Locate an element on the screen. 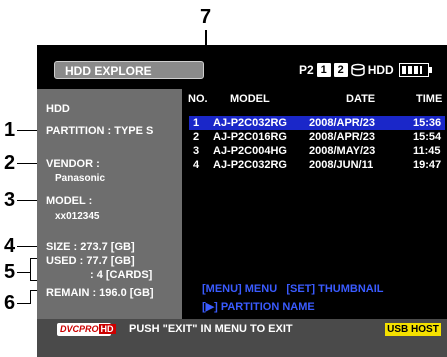  callout-1: 1 is located at coordinates (10, 130).